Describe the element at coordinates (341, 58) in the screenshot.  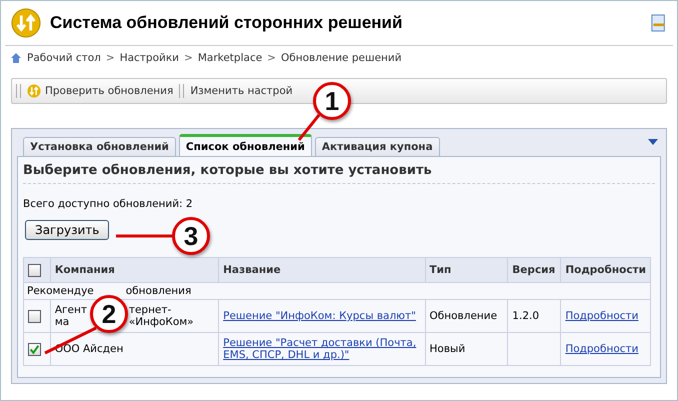
I see `breadcrumb-link: Обновление решений` at that location.